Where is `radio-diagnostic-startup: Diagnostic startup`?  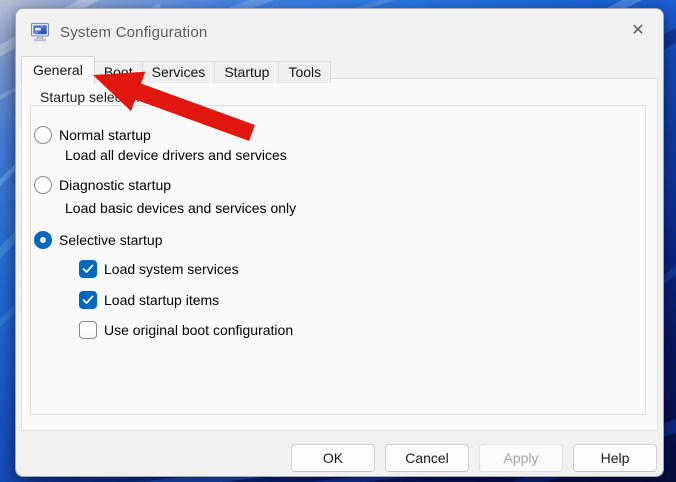
radio-diagnostic-startup: Diagnostic startup is located at coordinates (102, 185).